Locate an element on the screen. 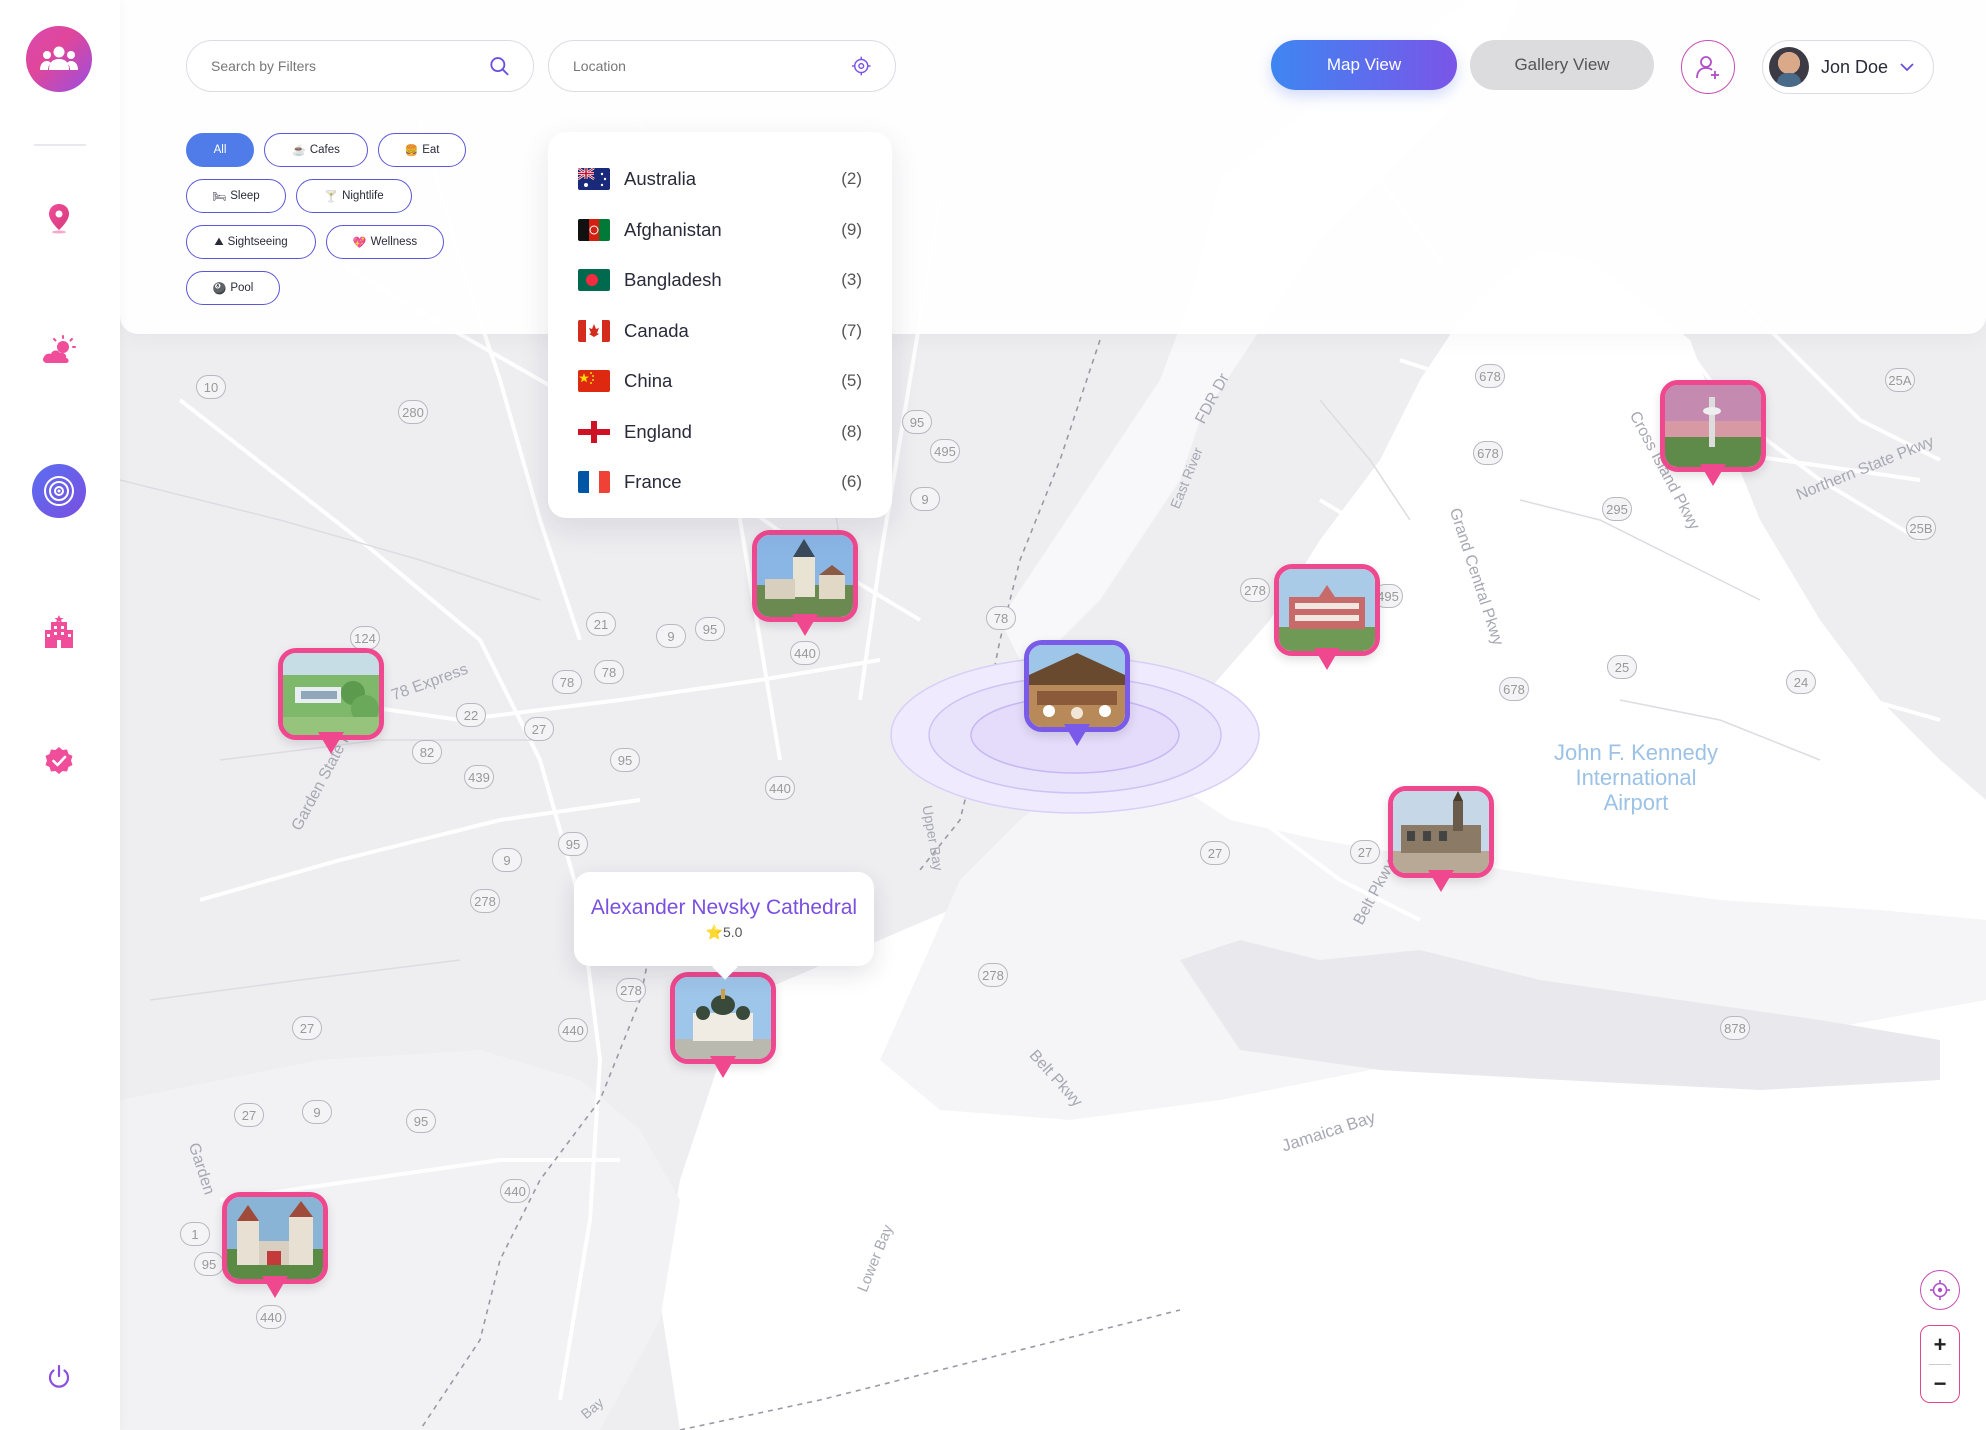 This screenshot has width=1986, height=1430. country-name: Australia is located at coordinates (660, 179).